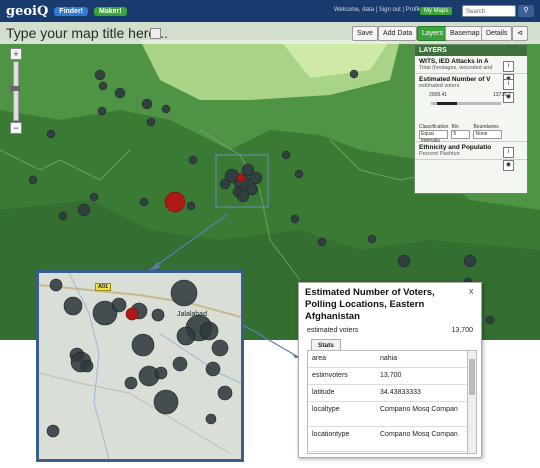 The width and height of the screenshot is (540, 468). I want to click on inset-map-canvas, so click(140, 366).